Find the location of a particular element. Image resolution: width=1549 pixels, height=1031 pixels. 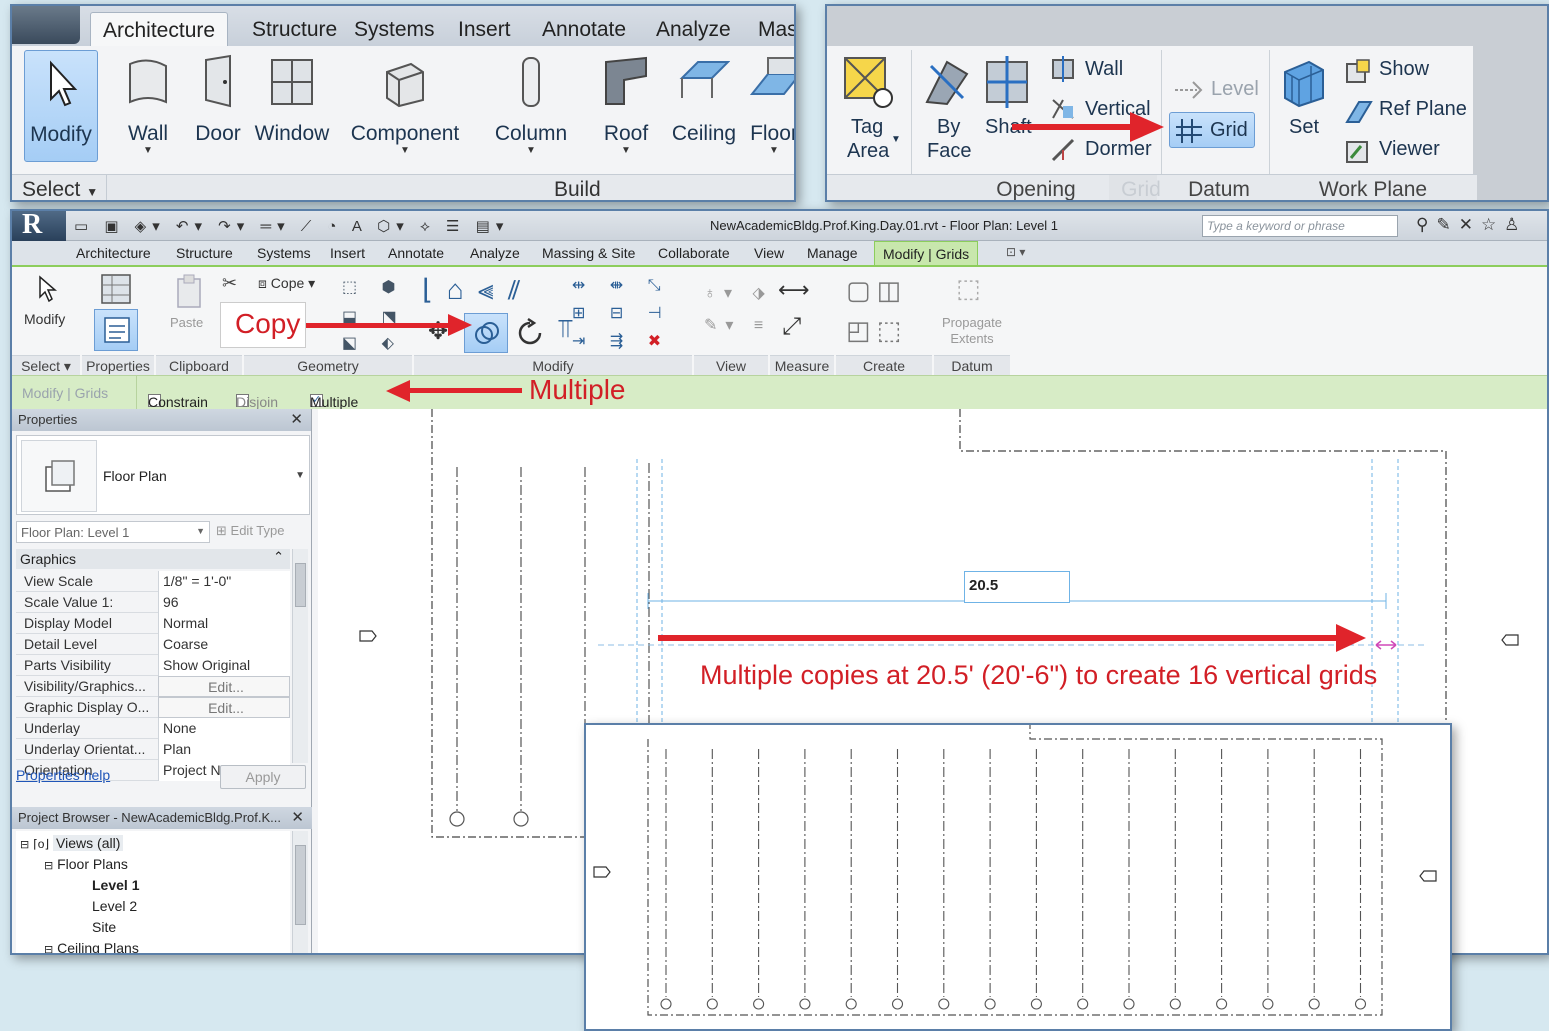

browser-scrollbar is located at coordinates (300, 892).